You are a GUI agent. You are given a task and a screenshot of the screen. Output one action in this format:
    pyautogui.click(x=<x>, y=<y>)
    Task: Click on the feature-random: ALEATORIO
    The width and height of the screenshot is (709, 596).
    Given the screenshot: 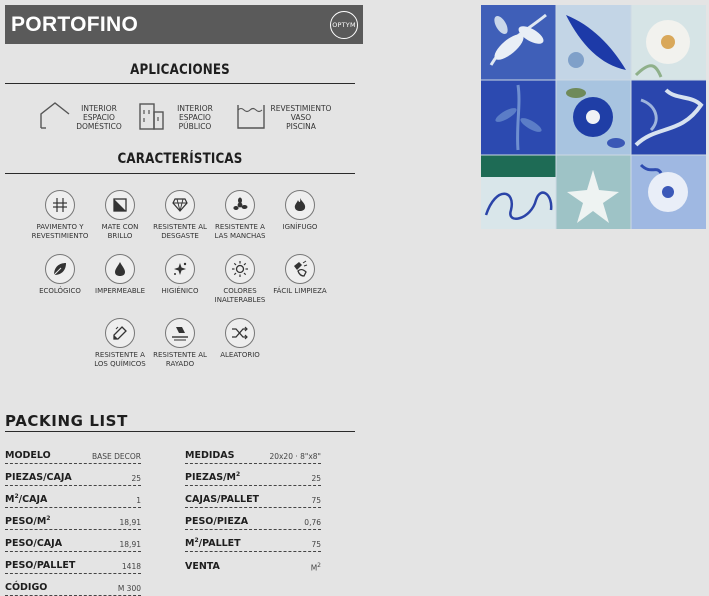 What is the action you would take?
    pyautogui.click(x=240, y=339)
    